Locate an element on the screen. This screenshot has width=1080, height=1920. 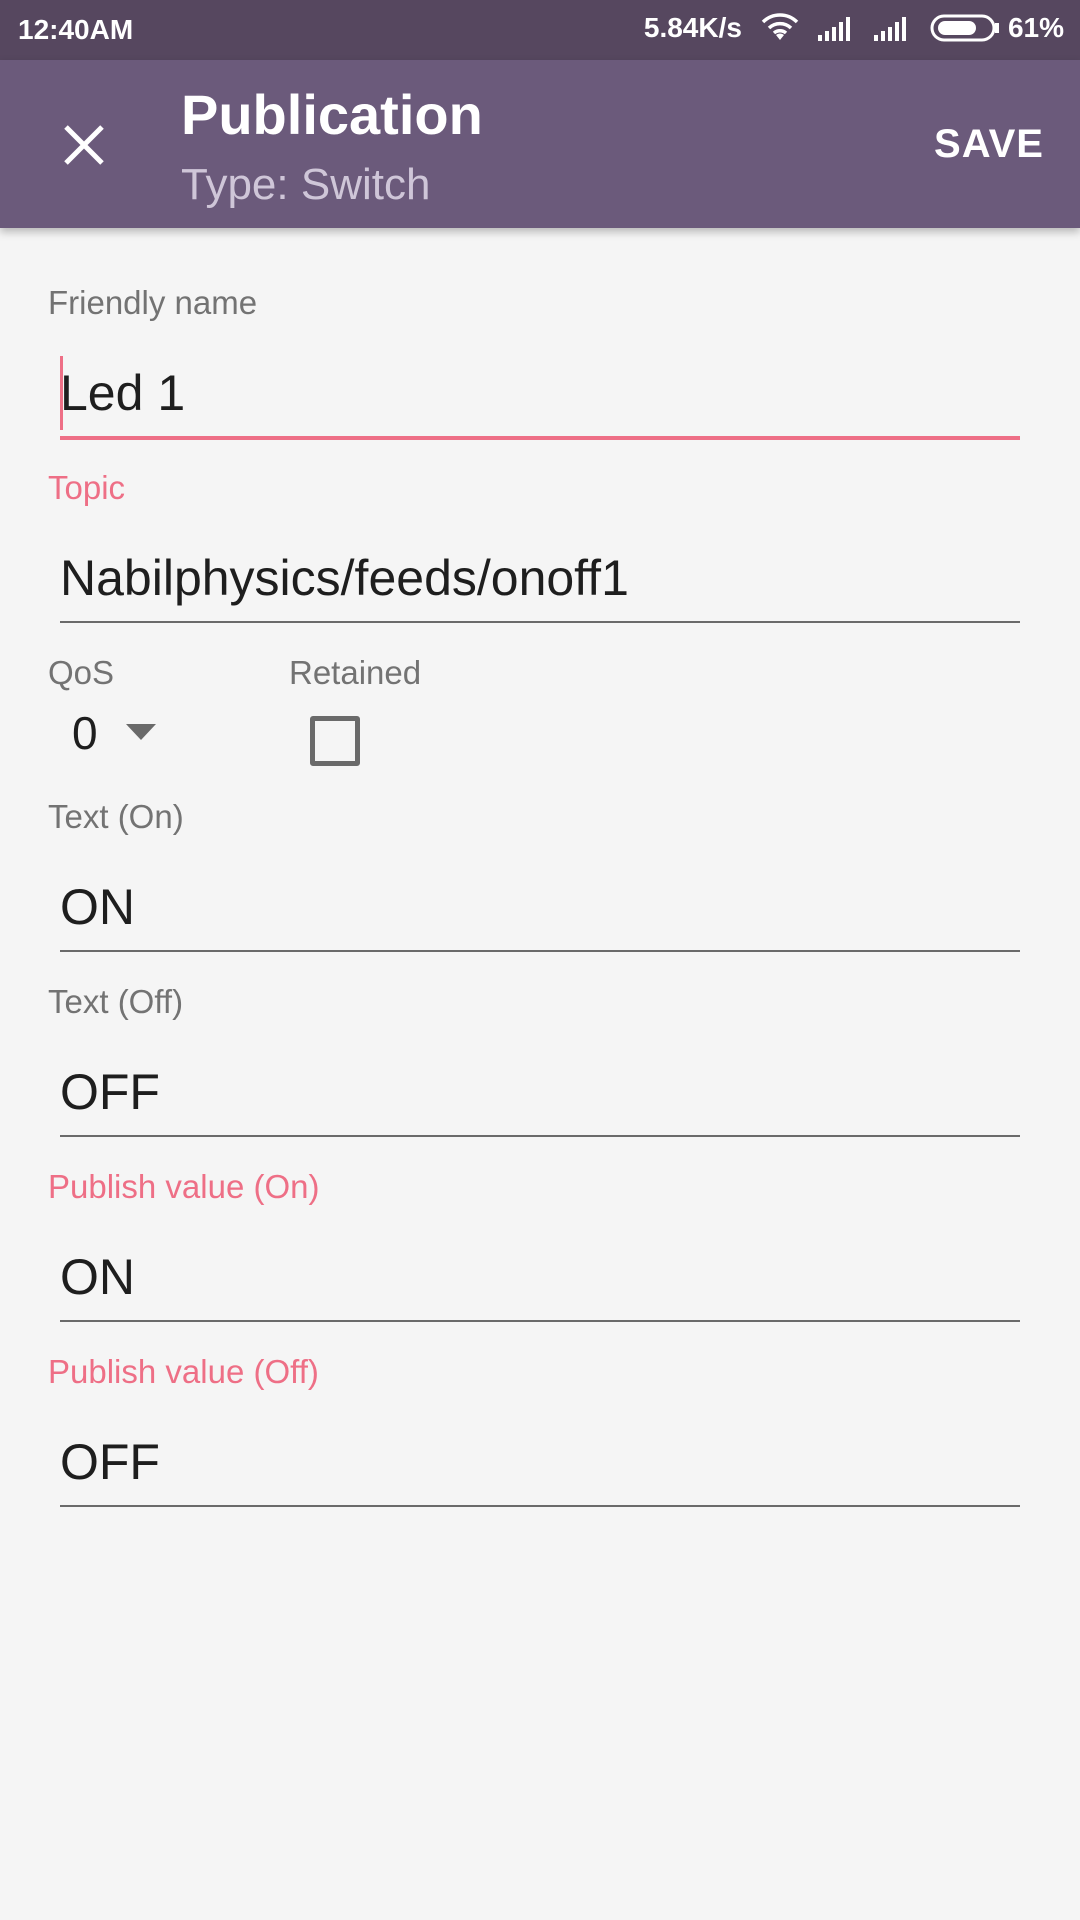
topic-field: Nabilphysics/feeds/onoff1 is located at coordinates (540, 582).